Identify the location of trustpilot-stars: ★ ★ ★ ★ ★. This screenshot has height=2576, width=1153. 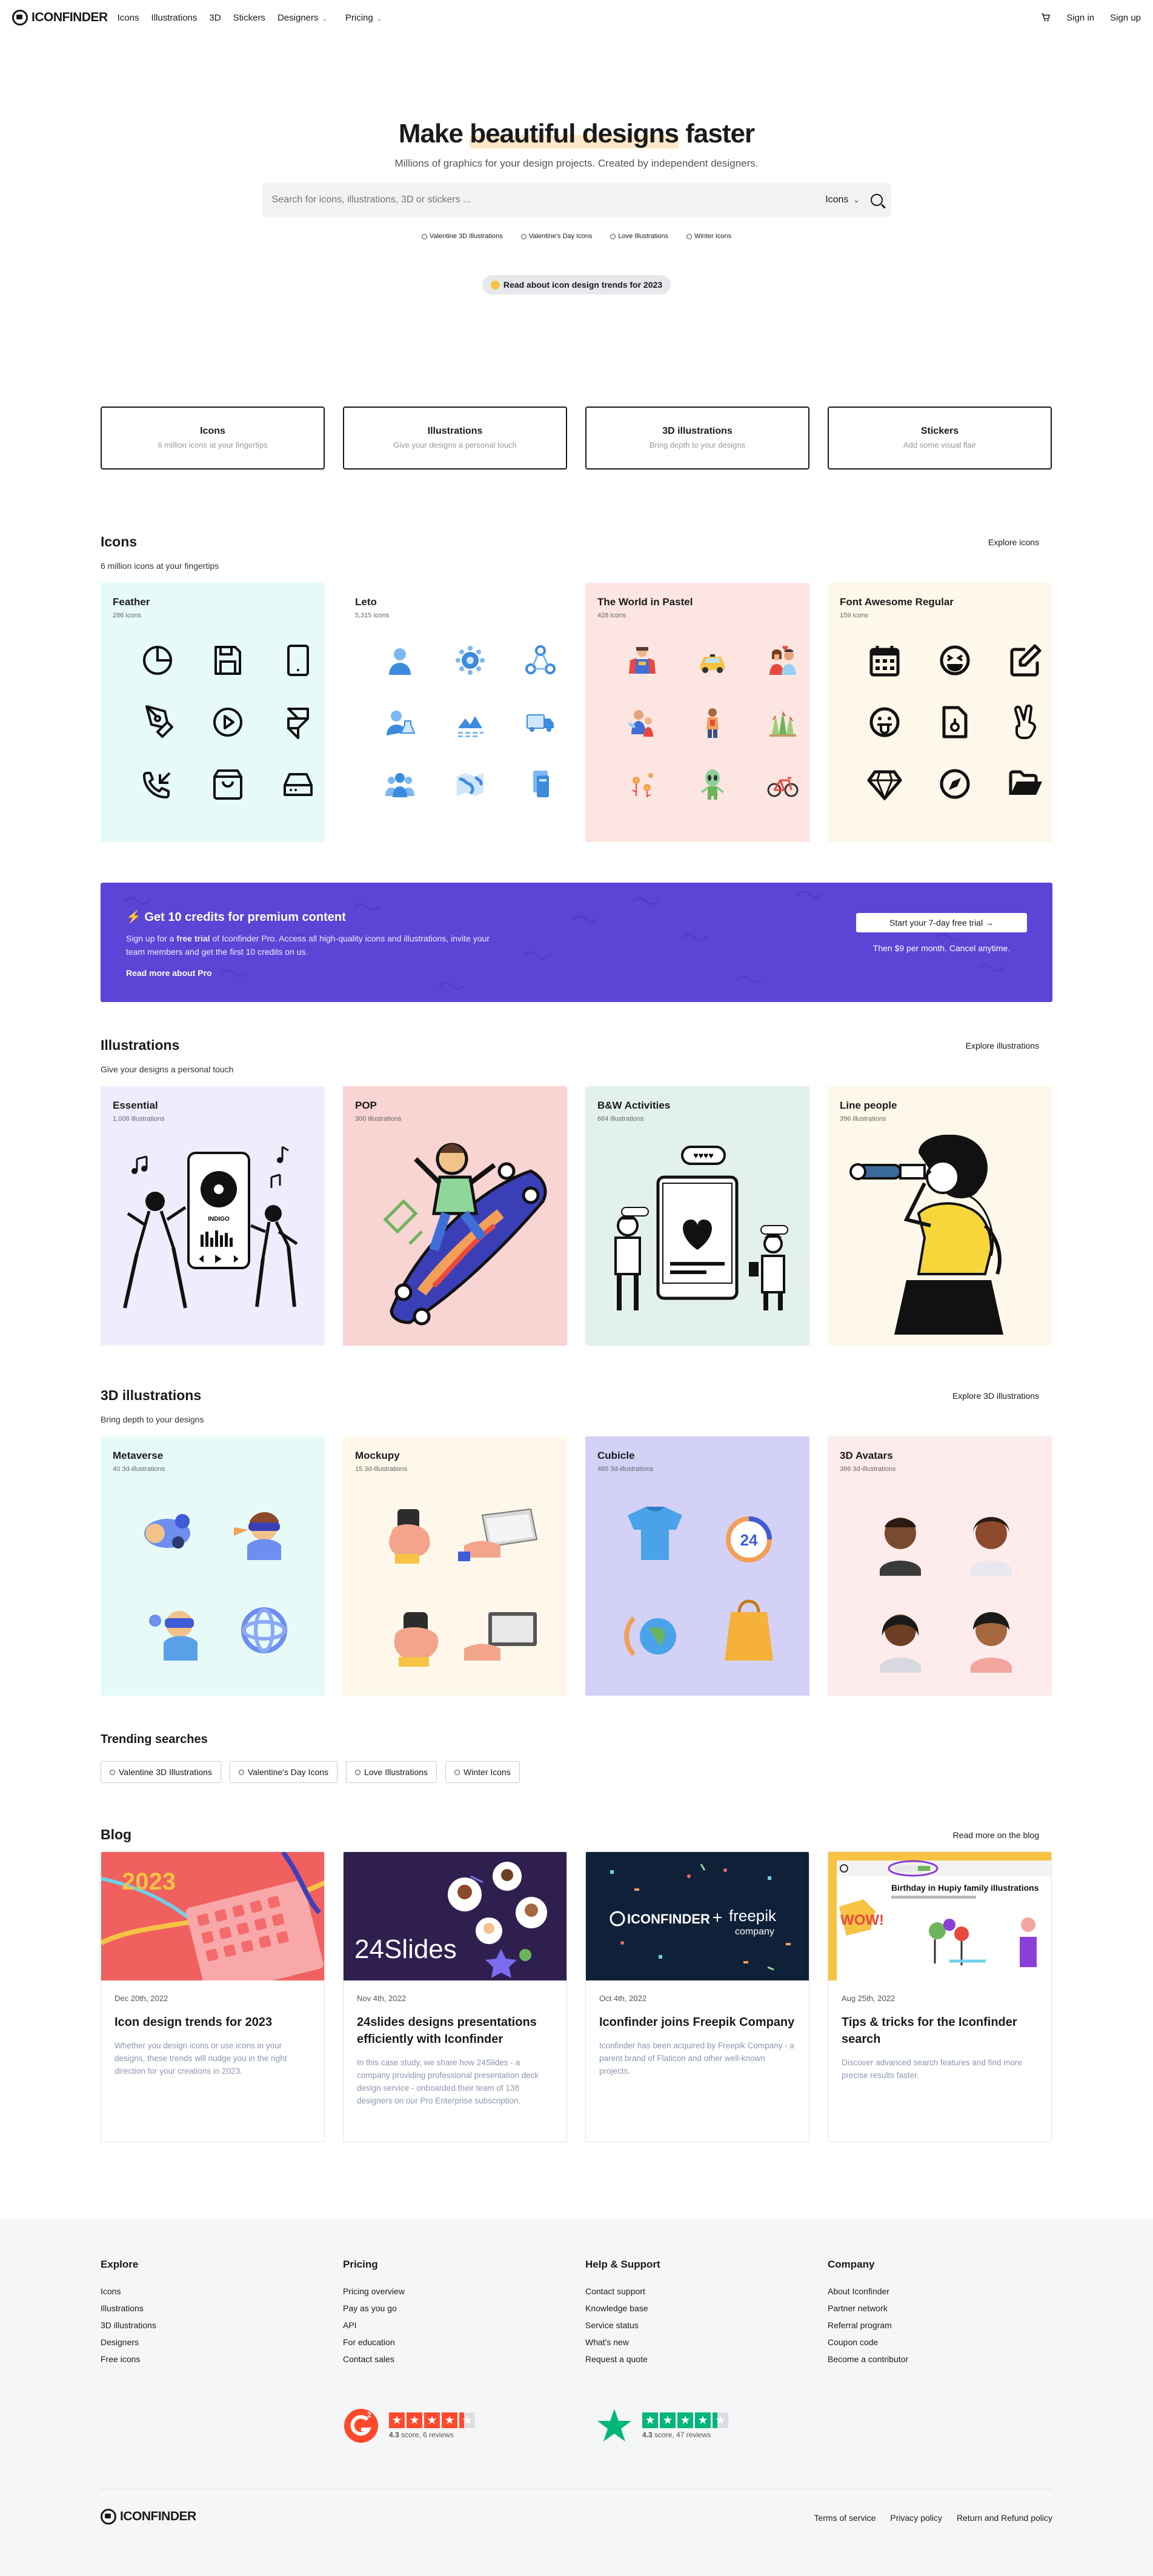
(685, 2420).